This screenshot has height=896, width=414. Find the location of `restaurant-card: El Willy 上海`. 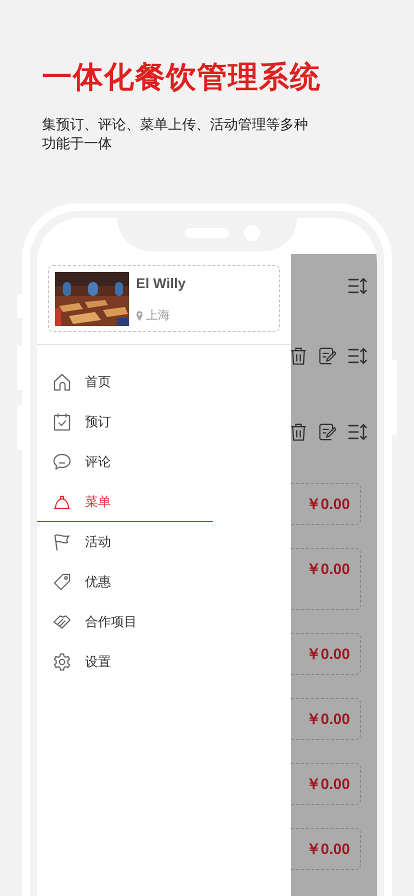

restaurant-card: El Willy 上海 is located at coordinates (164, 298).